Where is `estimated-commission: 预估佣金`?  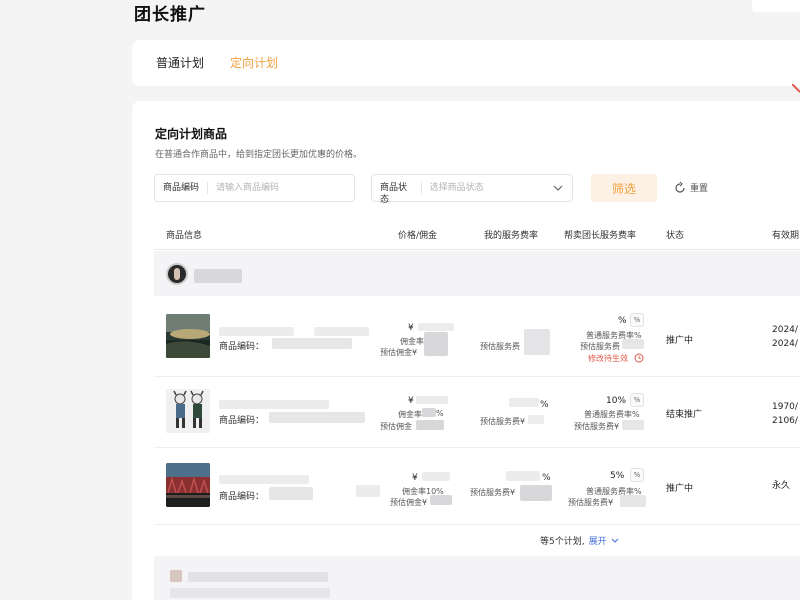
estimated-commission: 预估佣金 is located at coordinates (396, 426).